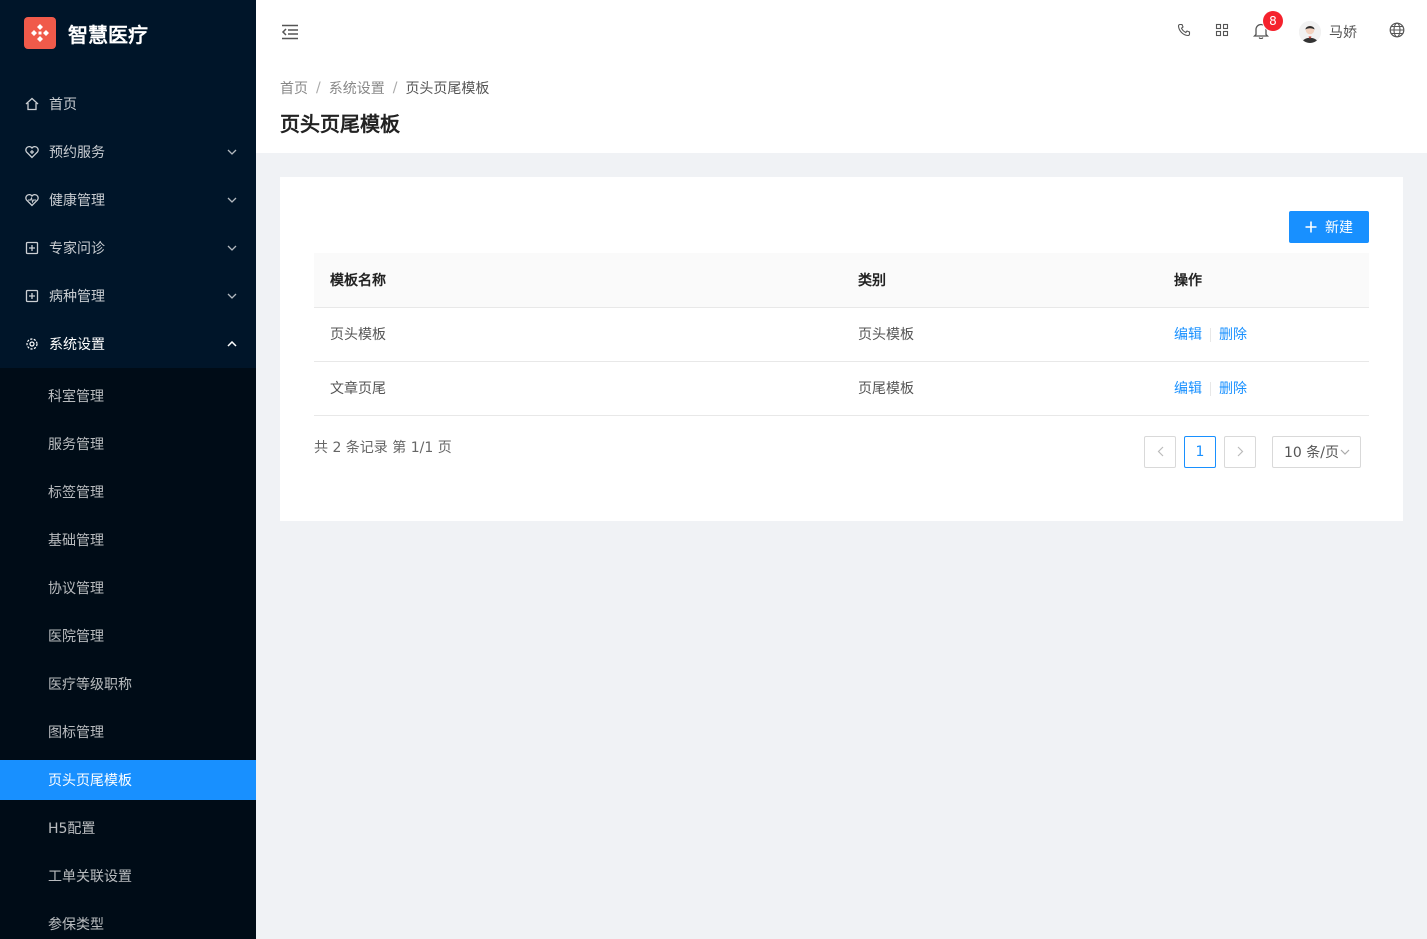  I want to click on pagination-summary: 共 2 条记录 第 1/1 页, so click(383, 447).